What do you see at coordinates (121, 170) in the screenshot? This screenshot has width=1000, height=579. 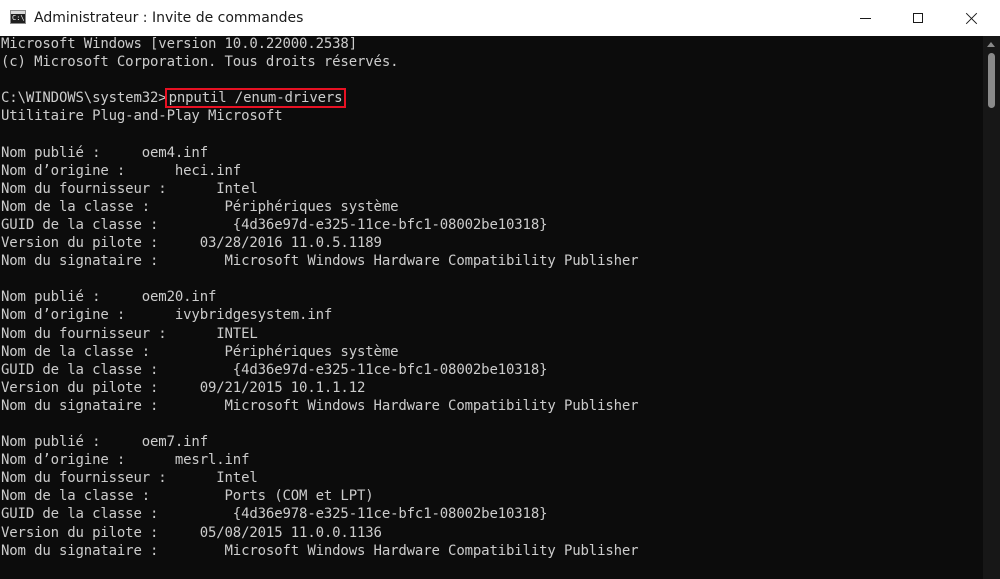 I see `console-line: Nom d’origine : heci.inf` at bounding box center [121, 170].